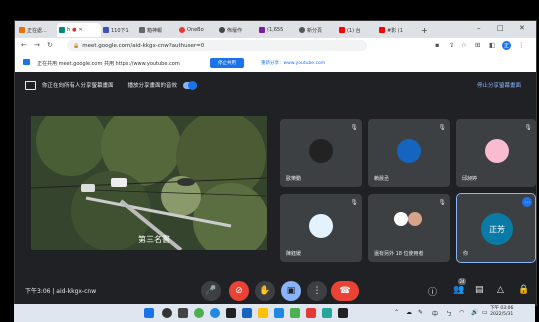 This screenshot has height=322, width=539. I want to click on menu-dots-icon: ⋮, so click(521, 45).